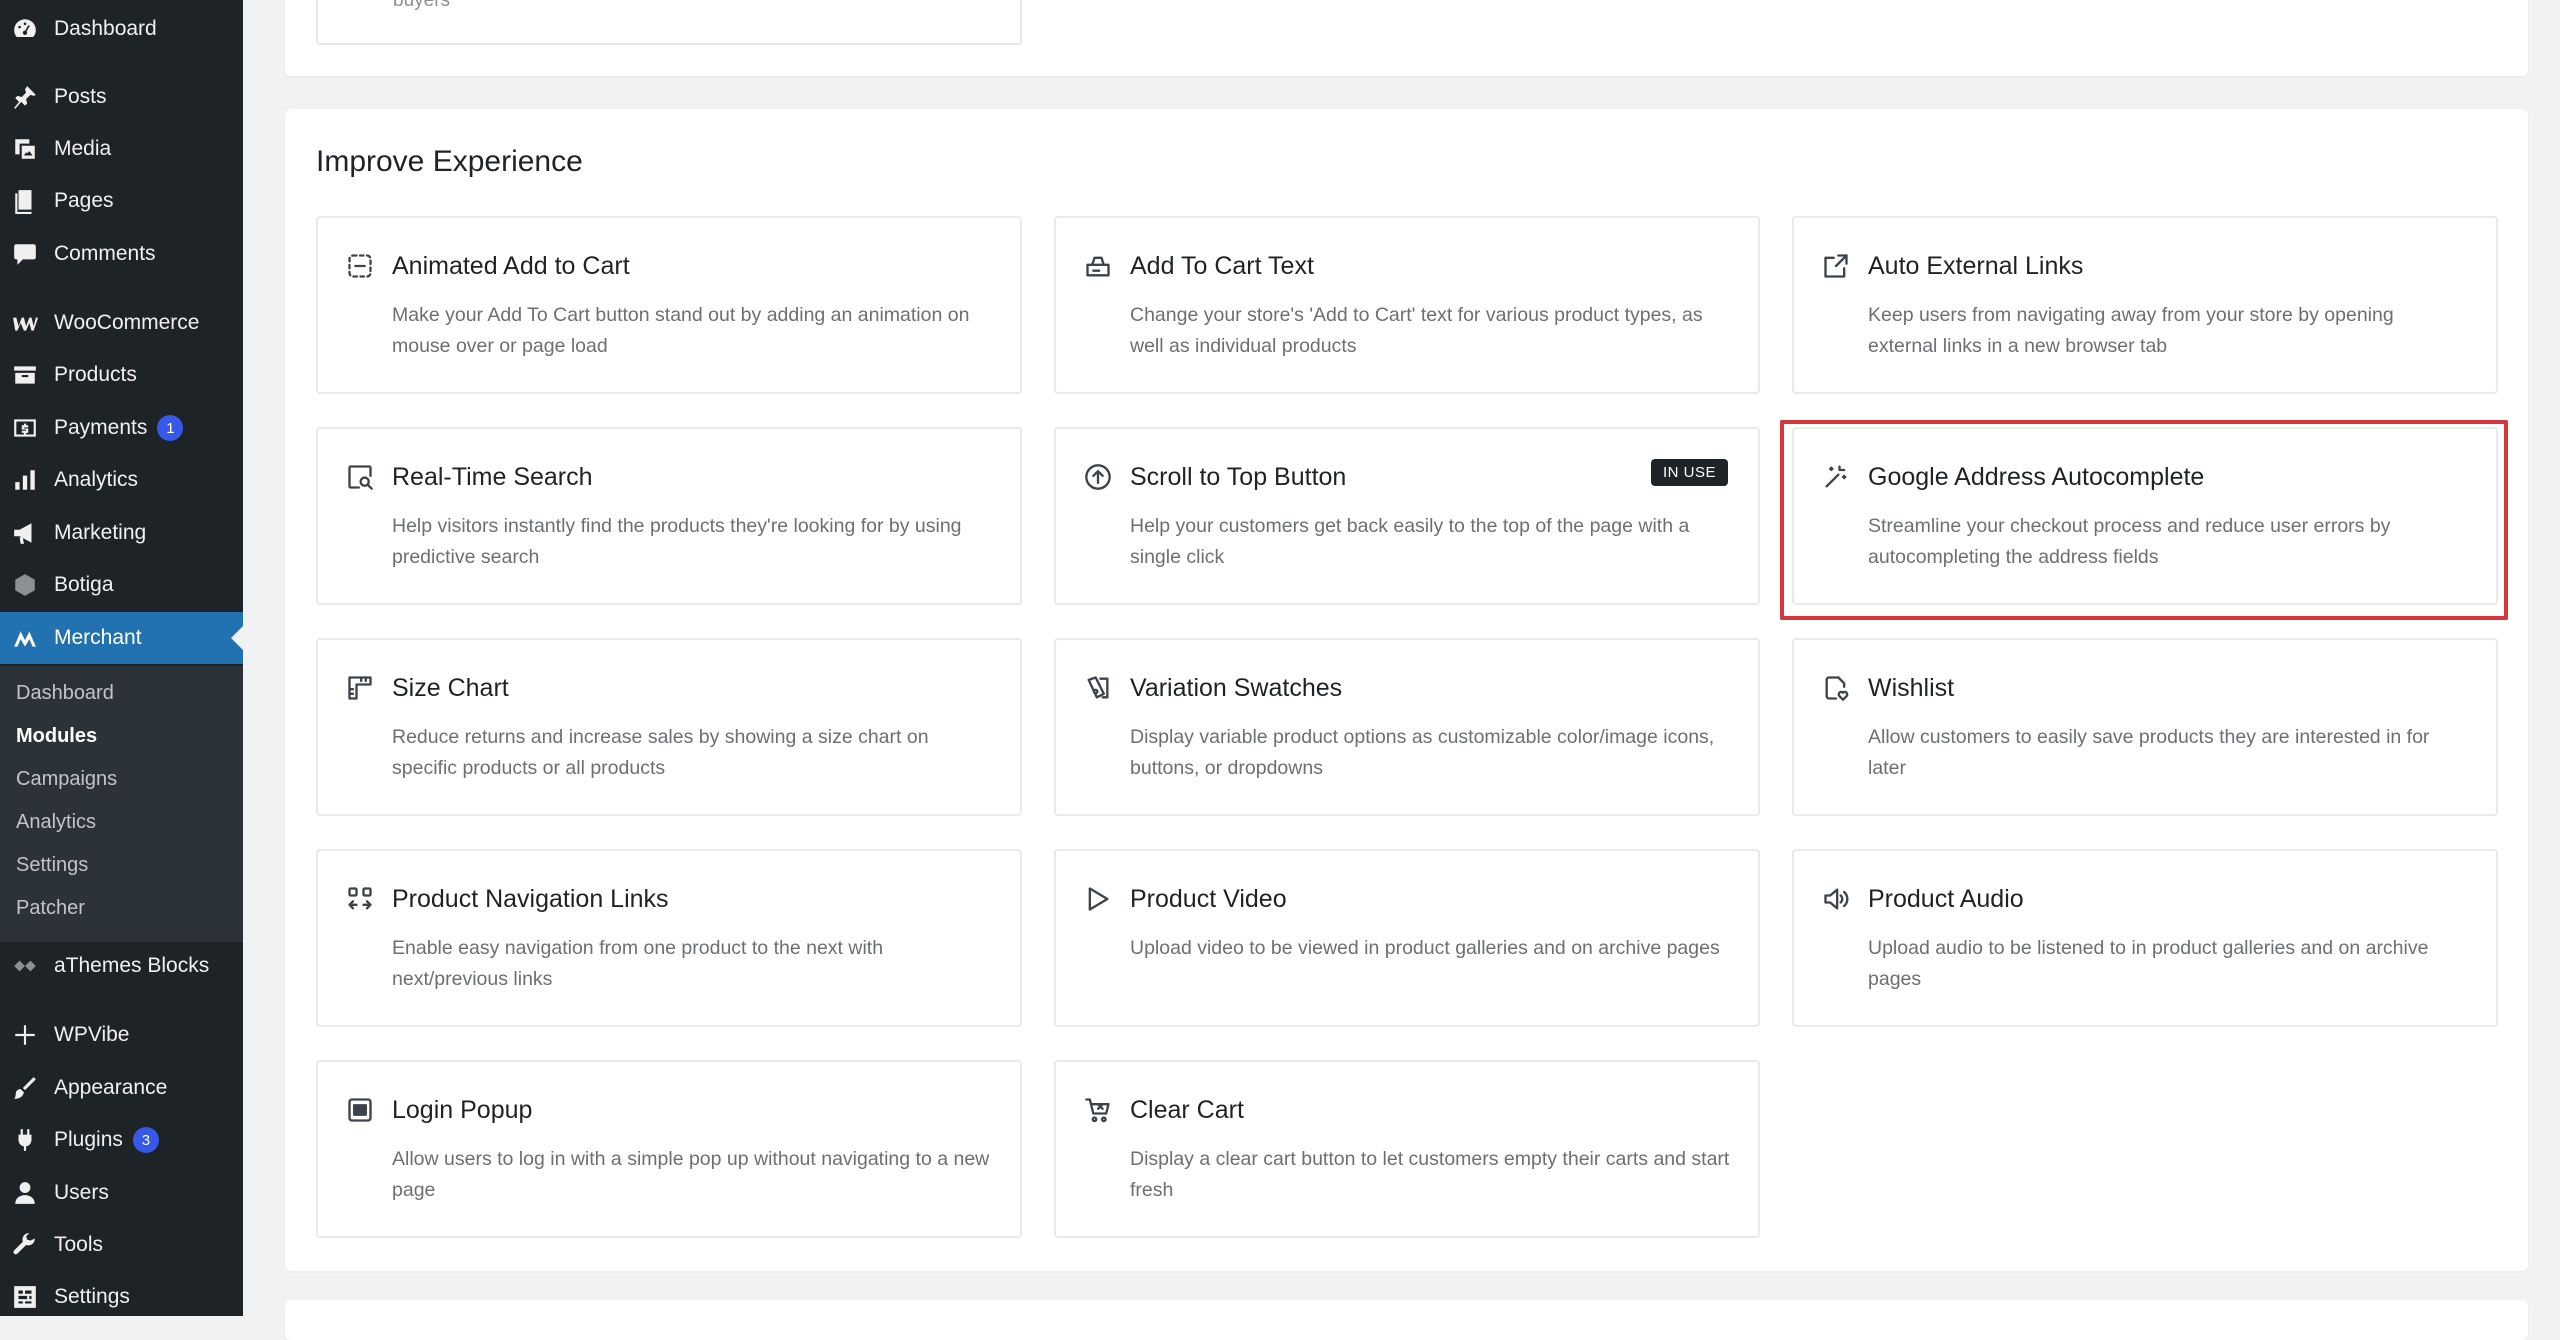 The image size is (2560, 1340). What do you see at coordinates (360, 477) in the screenshot?
I see `search-icon` at bounding box center [360, 477].